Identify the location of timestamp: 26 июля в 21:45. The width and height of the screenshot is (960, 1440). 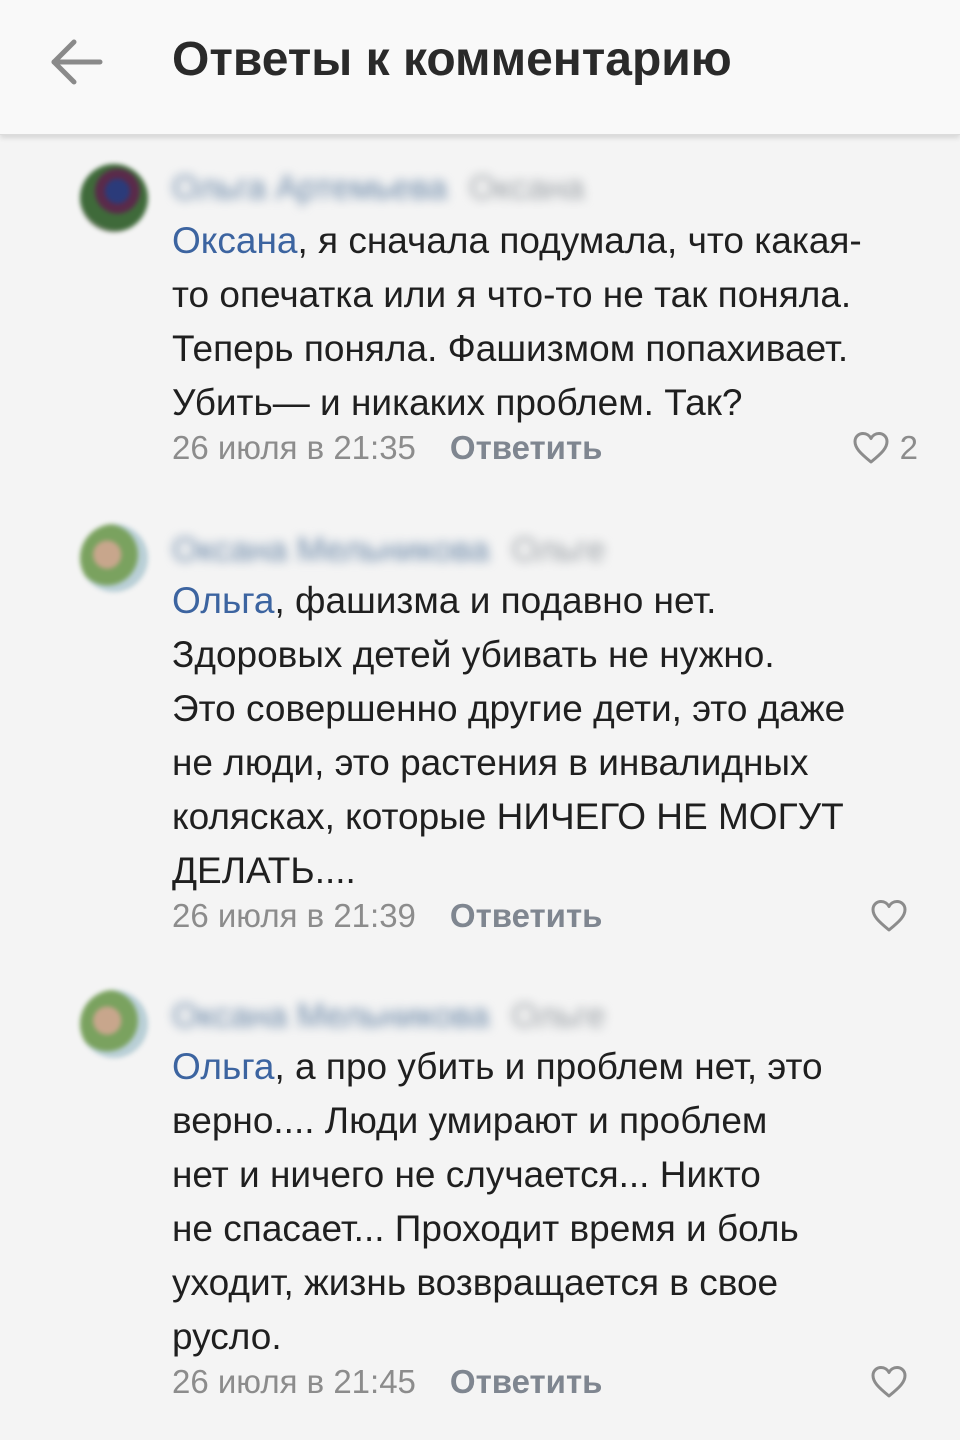
(294, 1381).